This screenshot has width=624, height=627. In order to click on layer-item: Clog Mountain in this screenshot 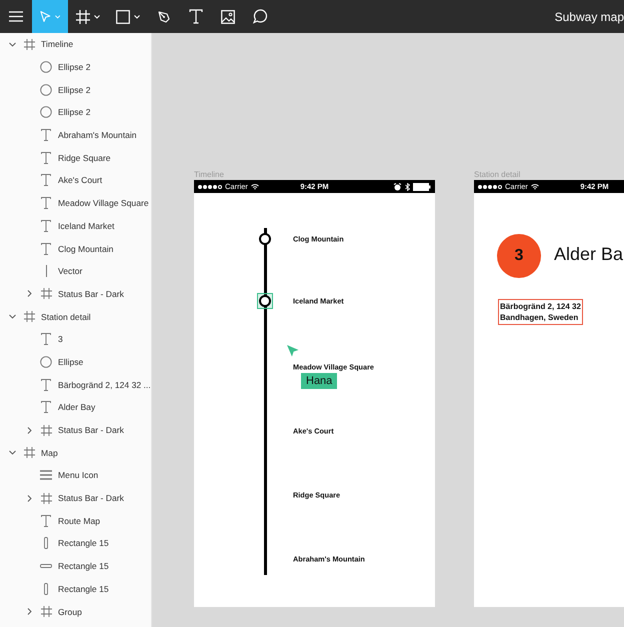, I will do `click(75, 248)`.